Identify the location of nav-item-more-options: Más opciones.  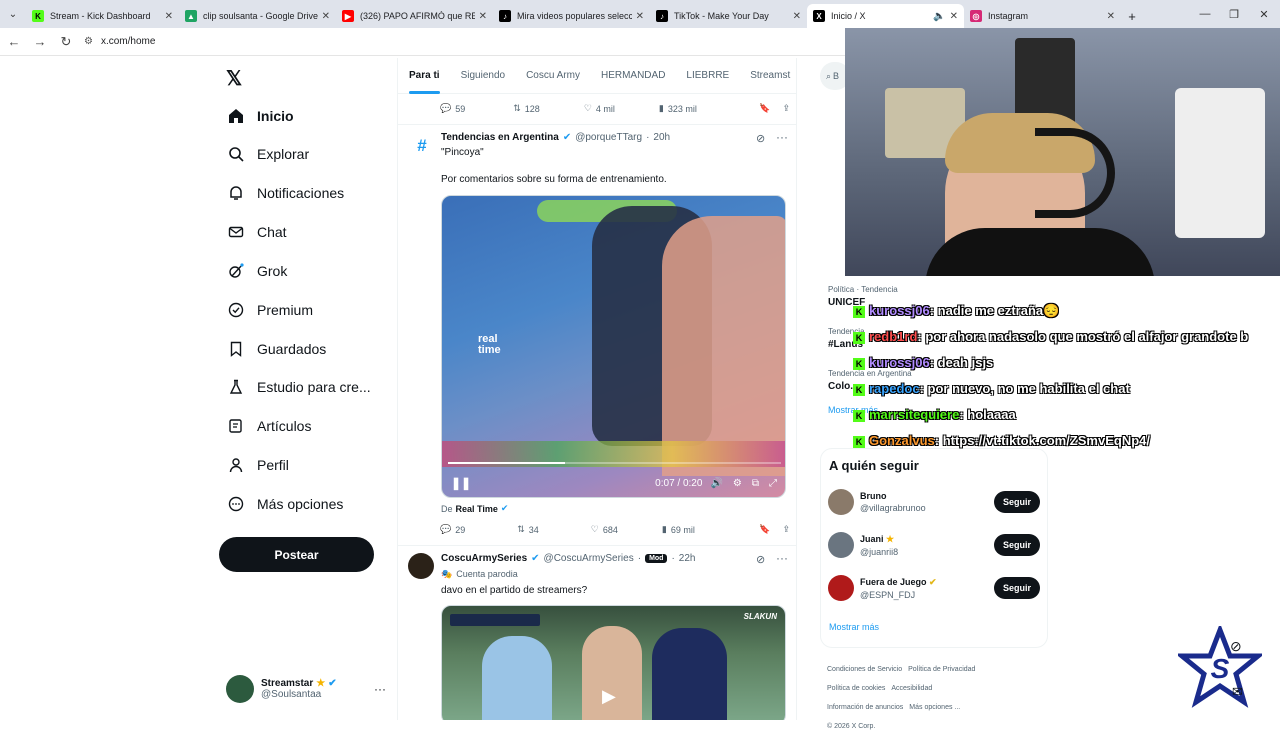
(285, 504).